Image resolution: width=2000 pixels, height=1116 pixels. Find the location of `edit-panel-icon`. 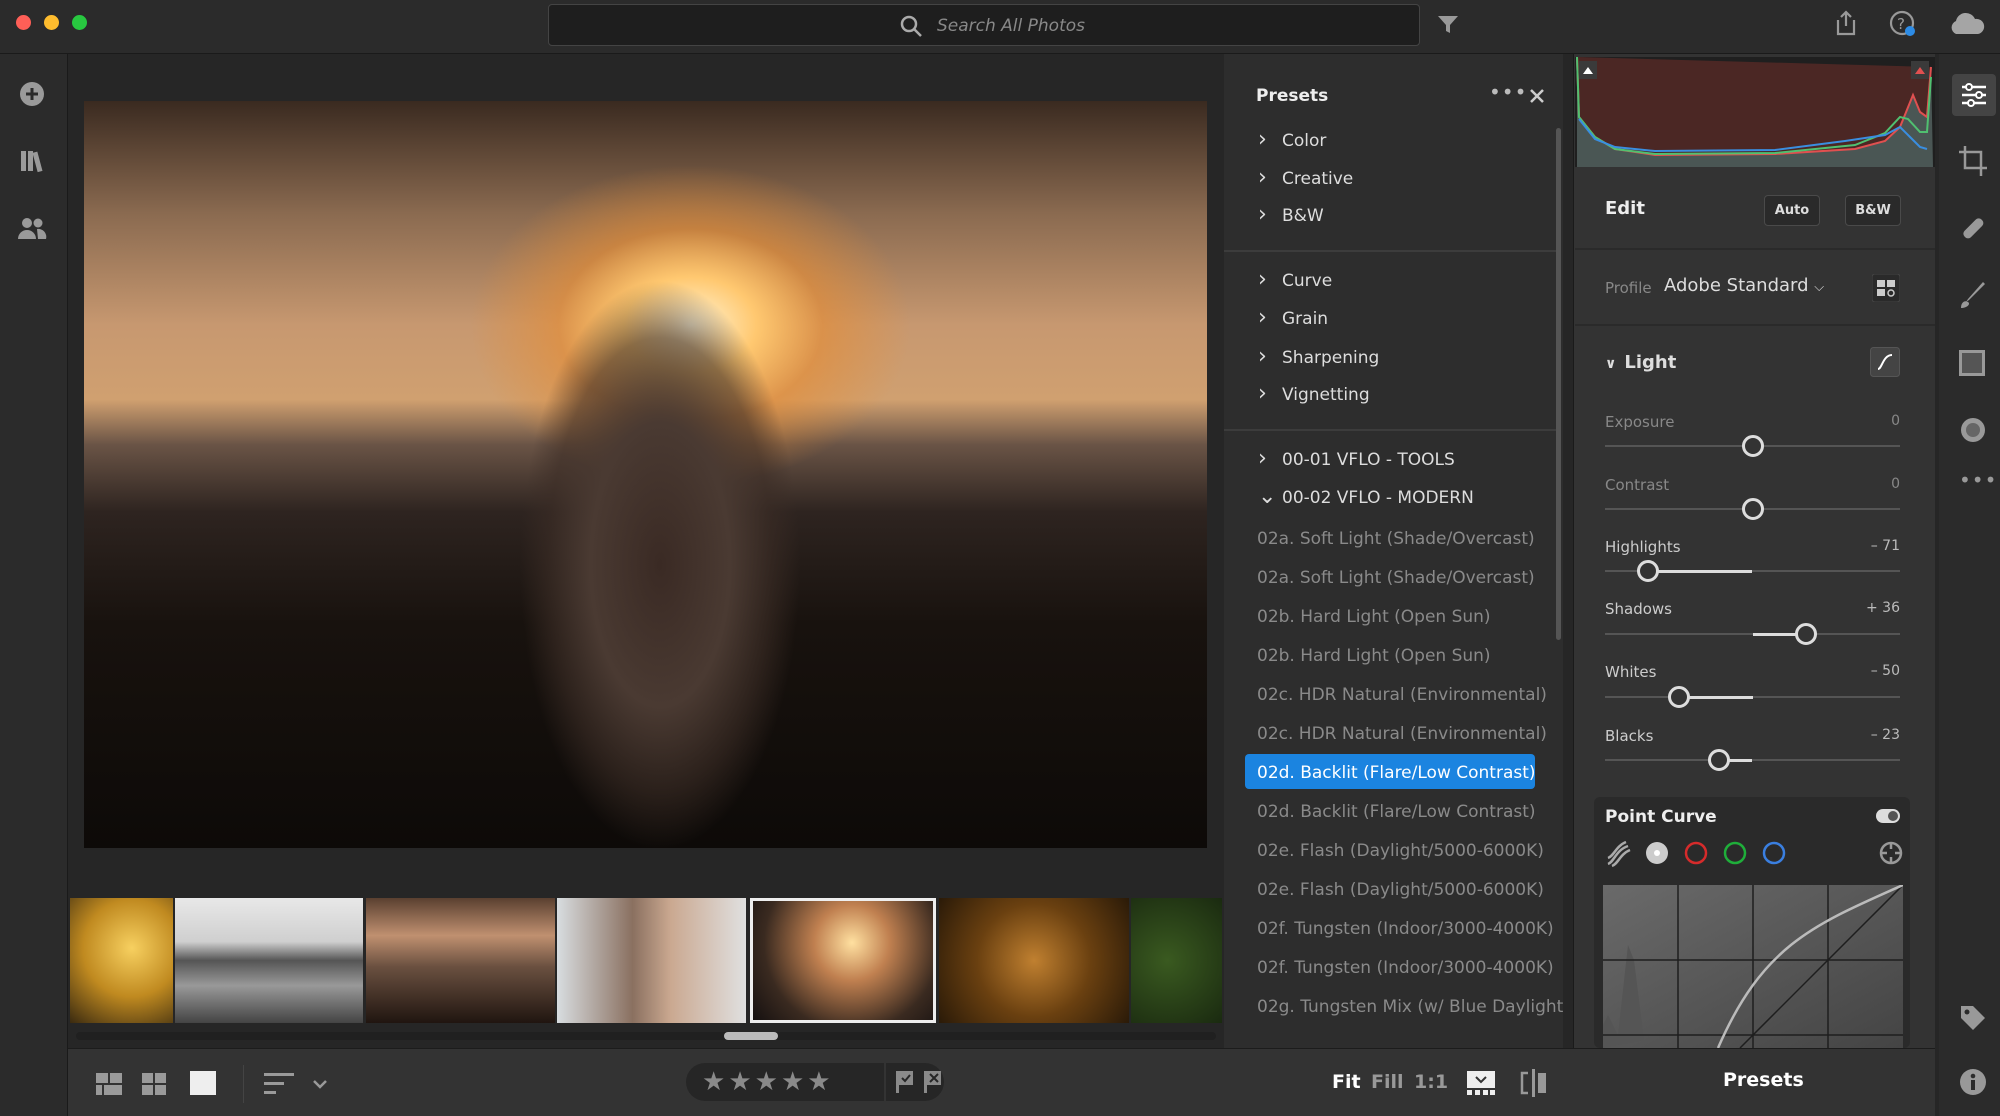

edit-panel-icon is located at coordinates (1974, 95).